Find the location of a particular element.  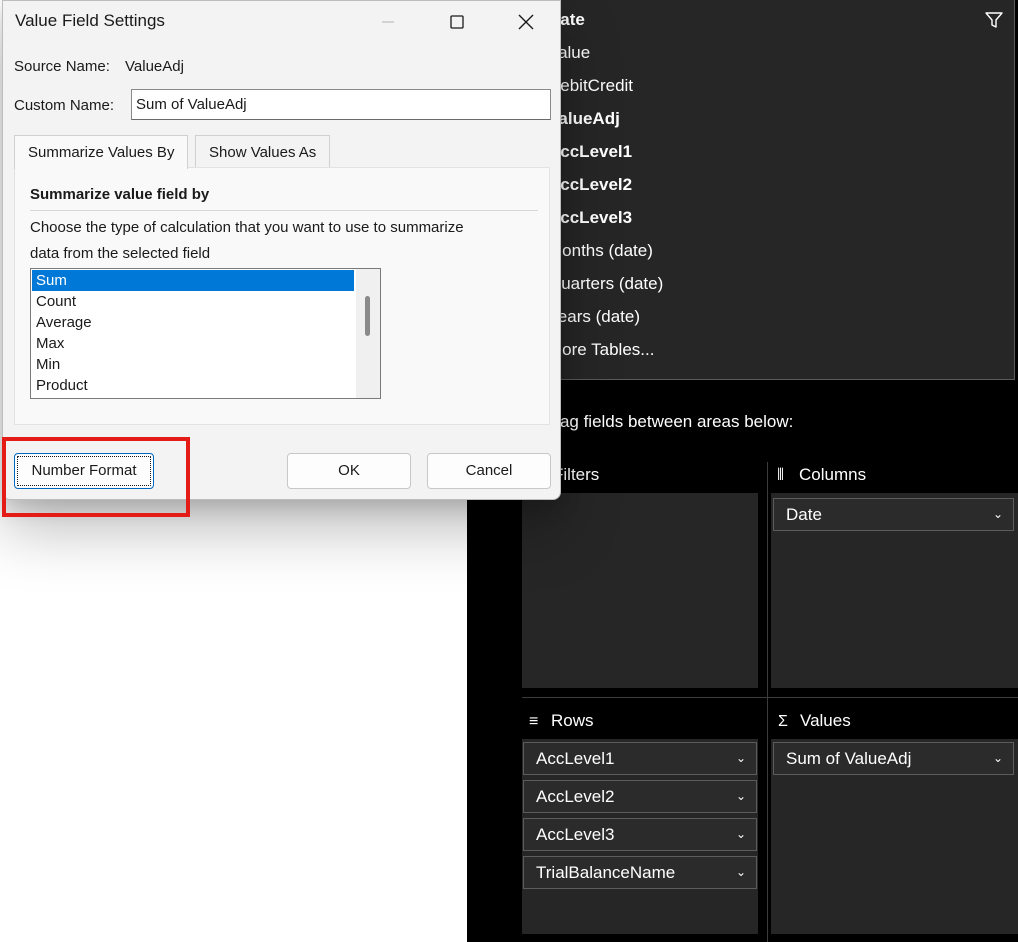

maximize-button is located at coordinates (457, 22).